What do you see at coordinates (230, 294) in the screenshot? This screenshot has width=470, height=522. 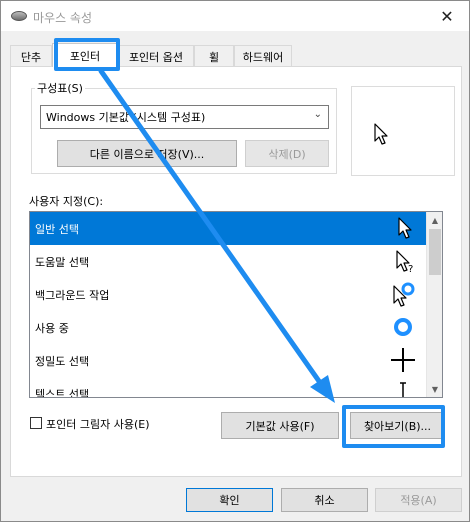 I see `list-item-working-in-background: 백그라운드 작업` at bounding box center [230, 294].